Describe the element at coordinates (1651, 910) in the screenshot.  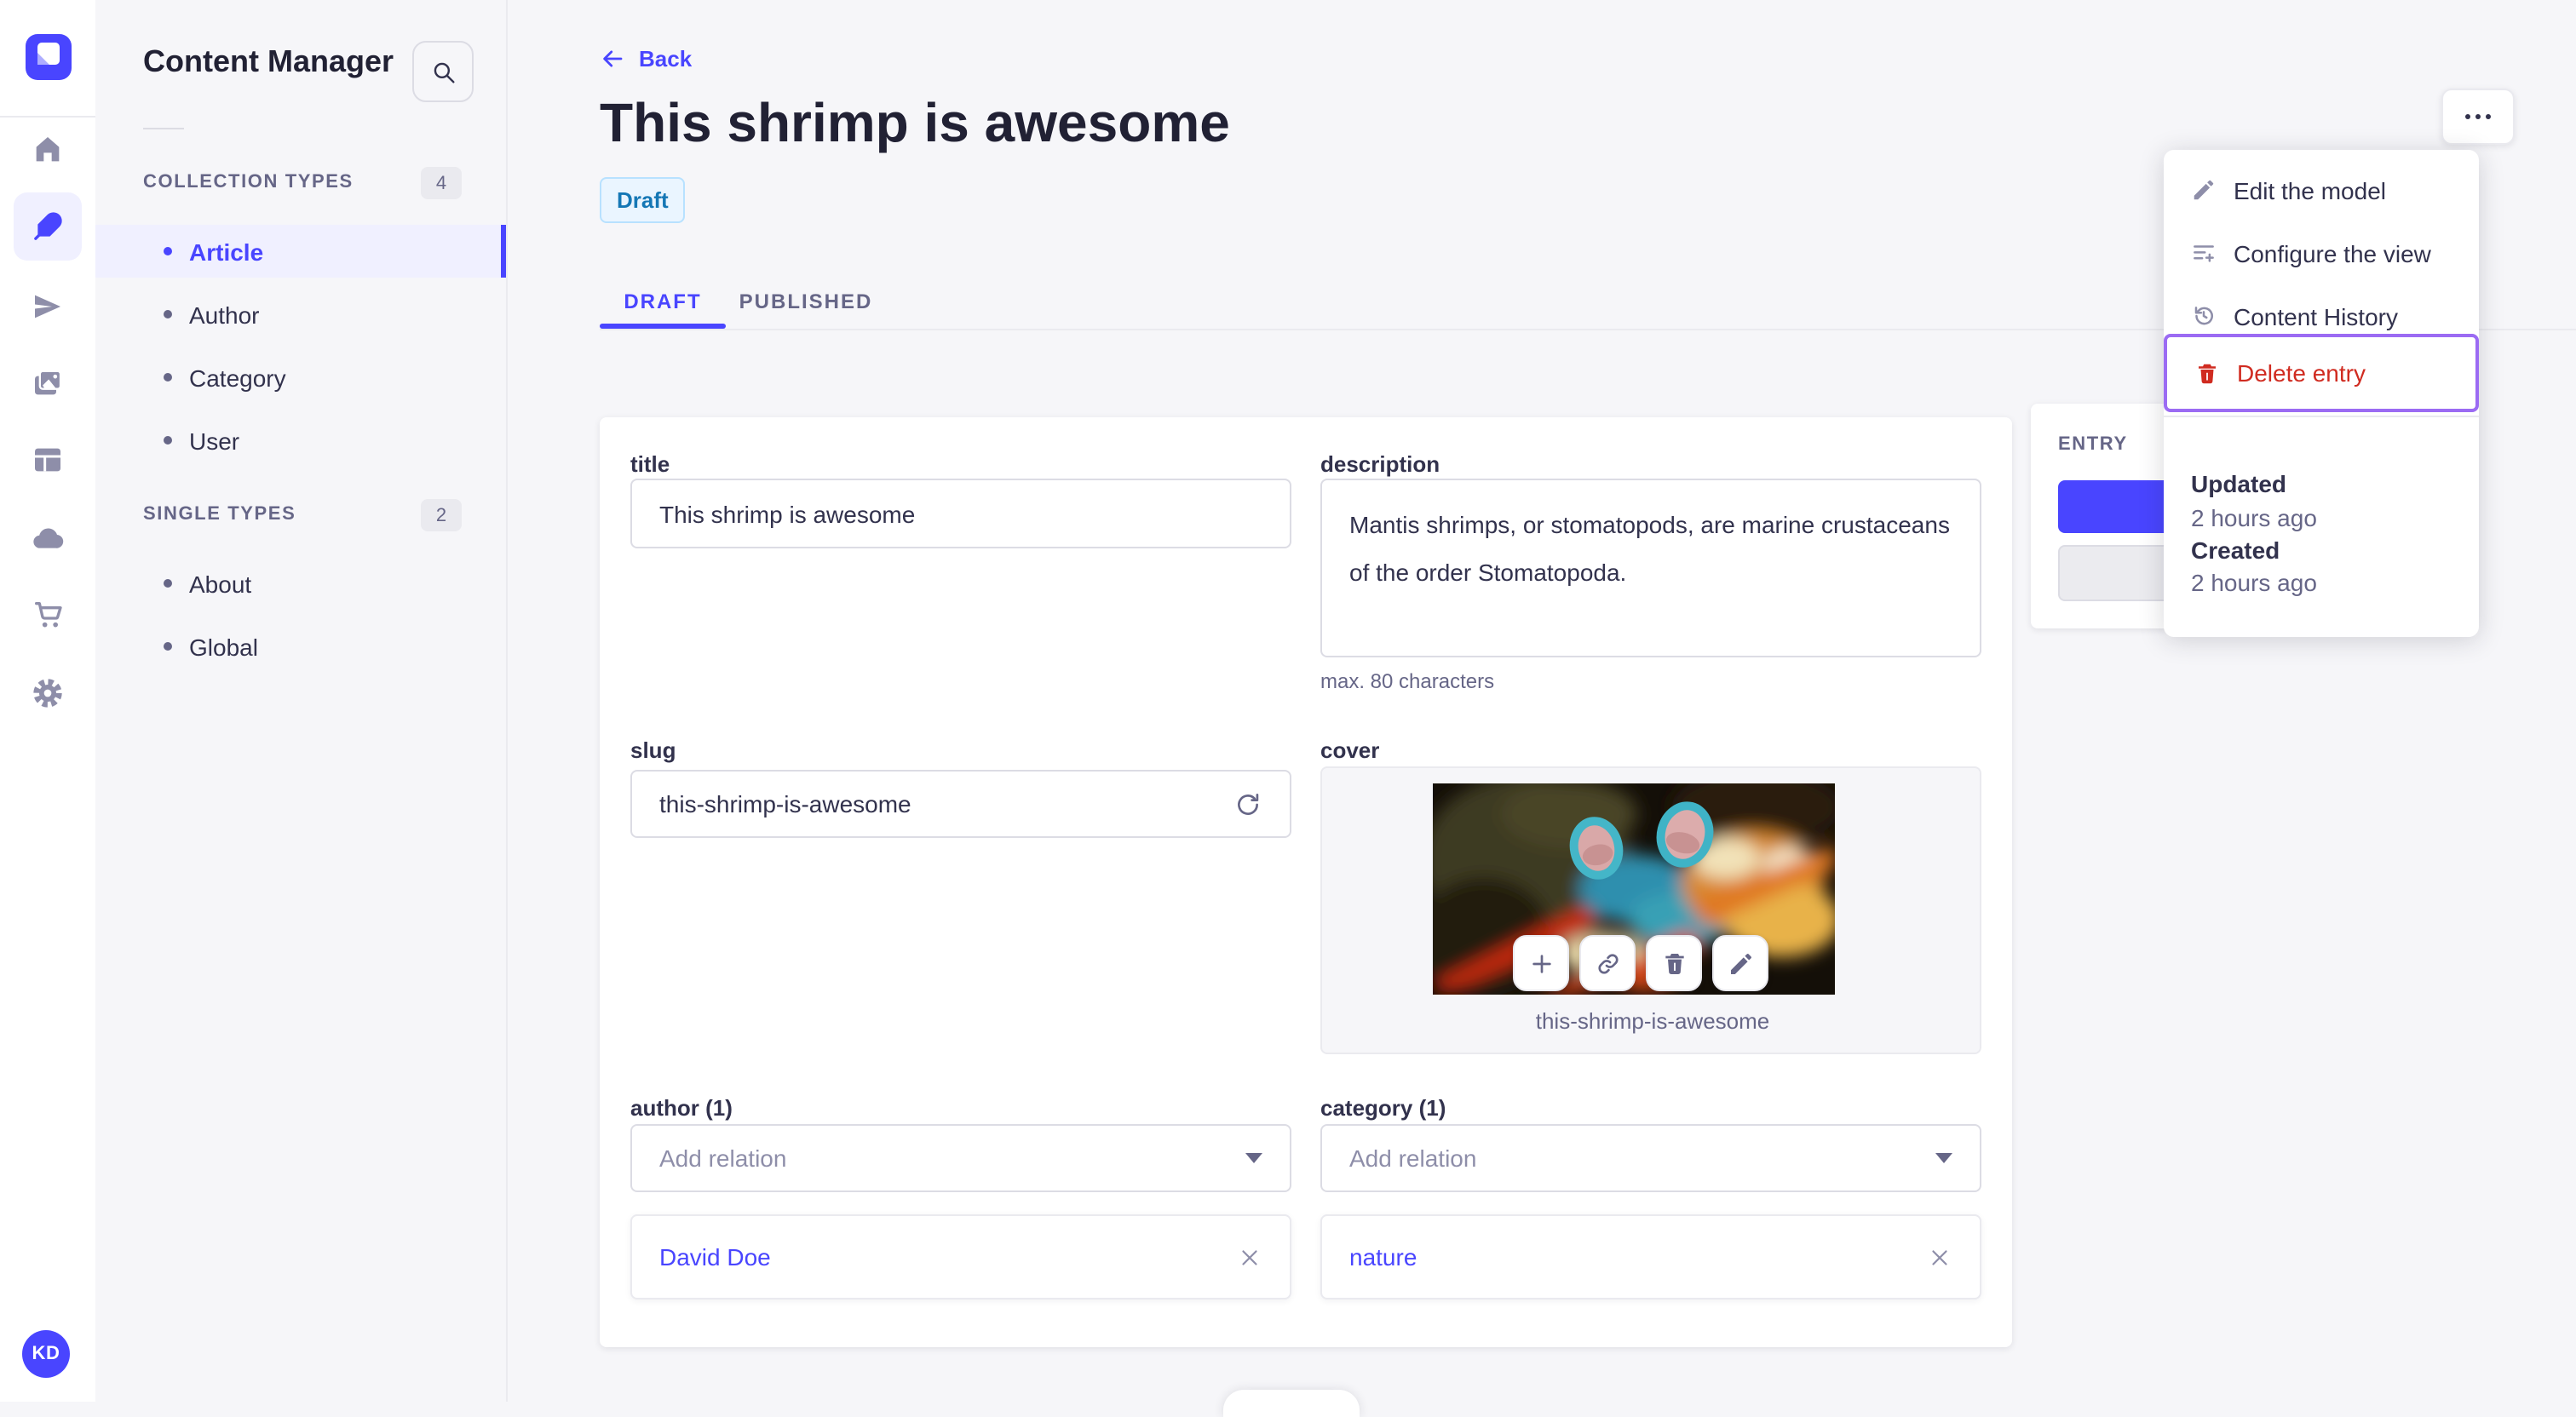
I see `cover-field: this-shrimp-is-awesome` at that location.